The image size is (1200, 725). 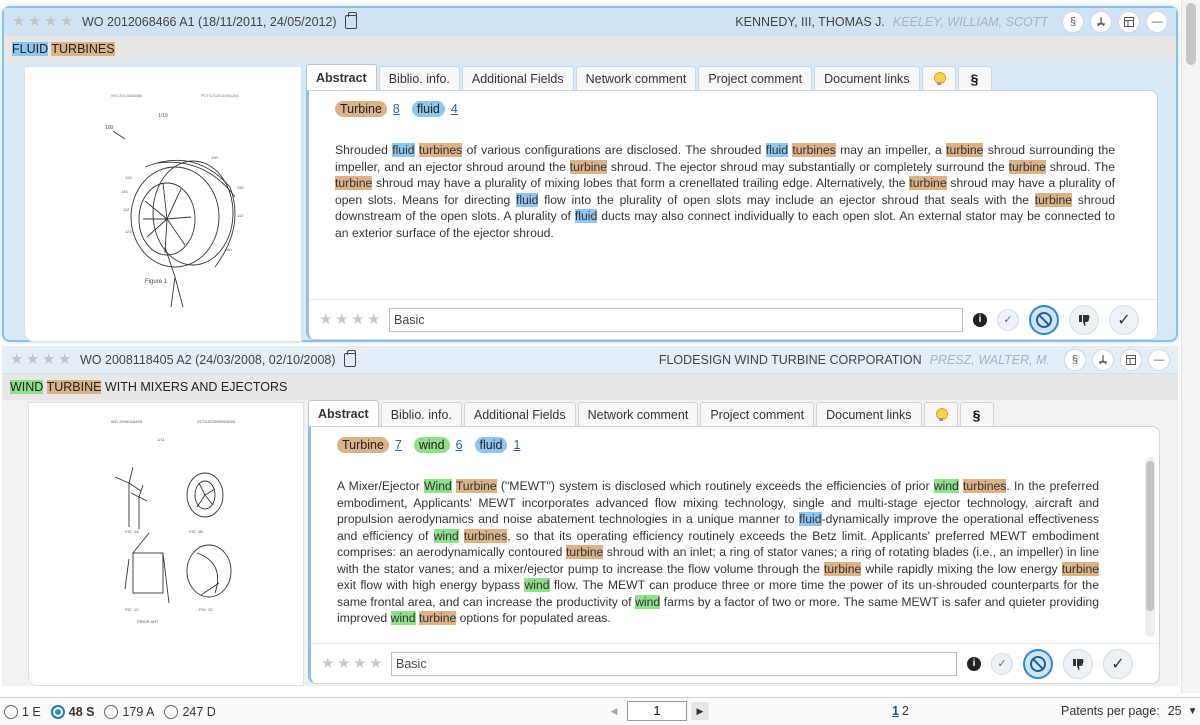 I want to click on abstract-scrollbar, so click(x=1150, y=547).